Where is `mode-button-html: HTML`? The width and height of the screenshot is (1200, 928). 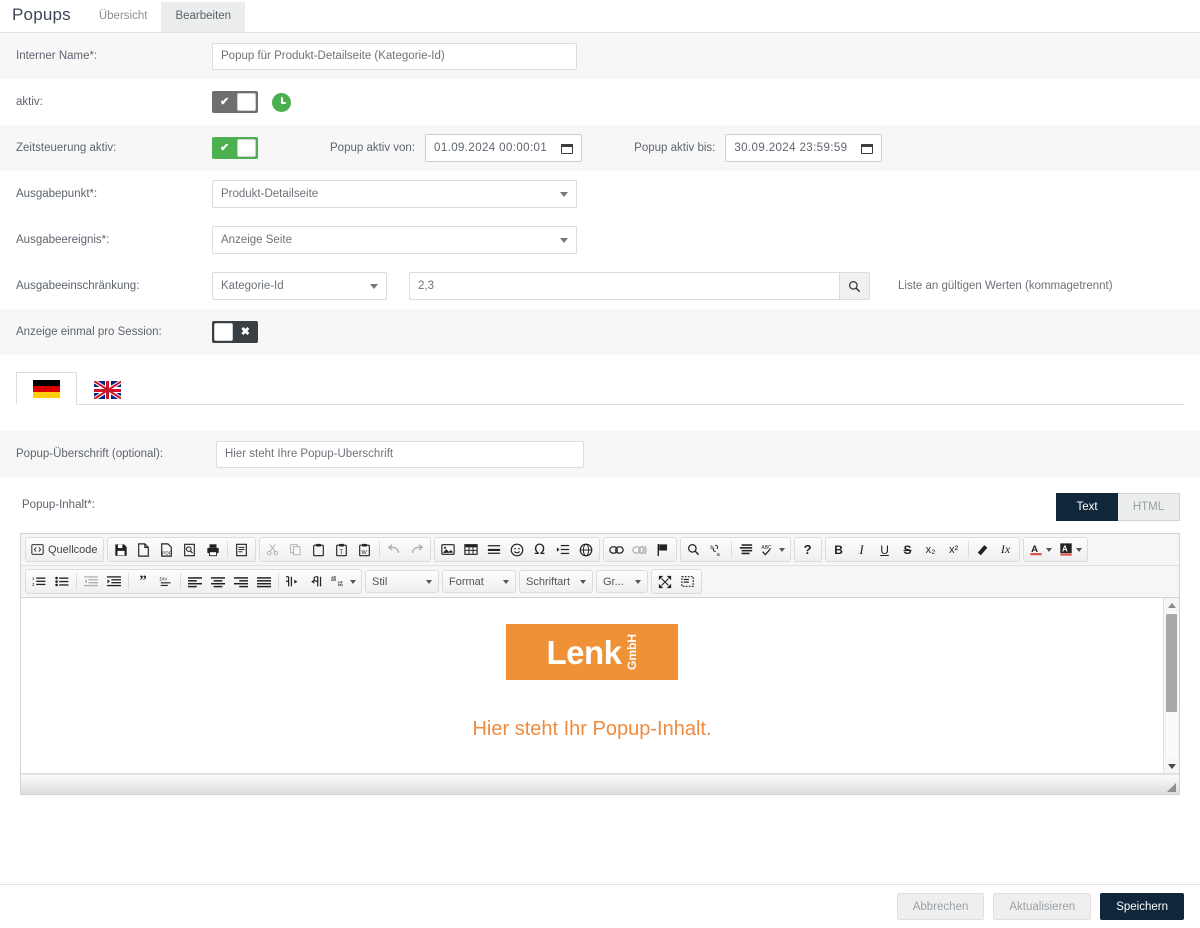
mode-button-html: HTML is located at coordinates (1149, 507).